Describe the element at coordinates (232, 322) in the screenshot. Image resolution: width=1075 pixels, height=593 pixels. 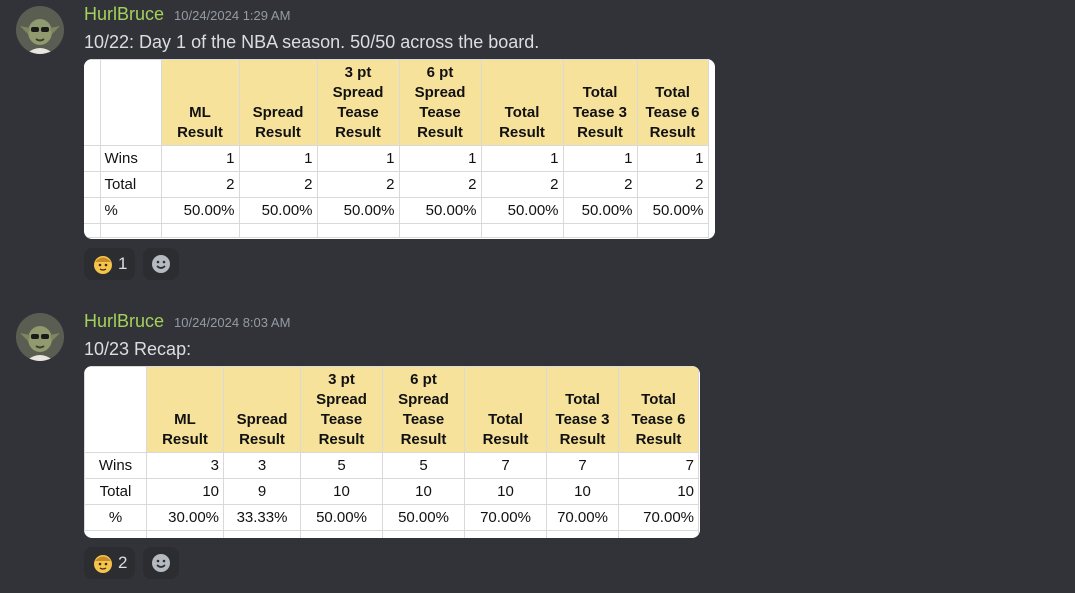
I see `timestamp: 10/24/2024 8:03 AM` at that location.